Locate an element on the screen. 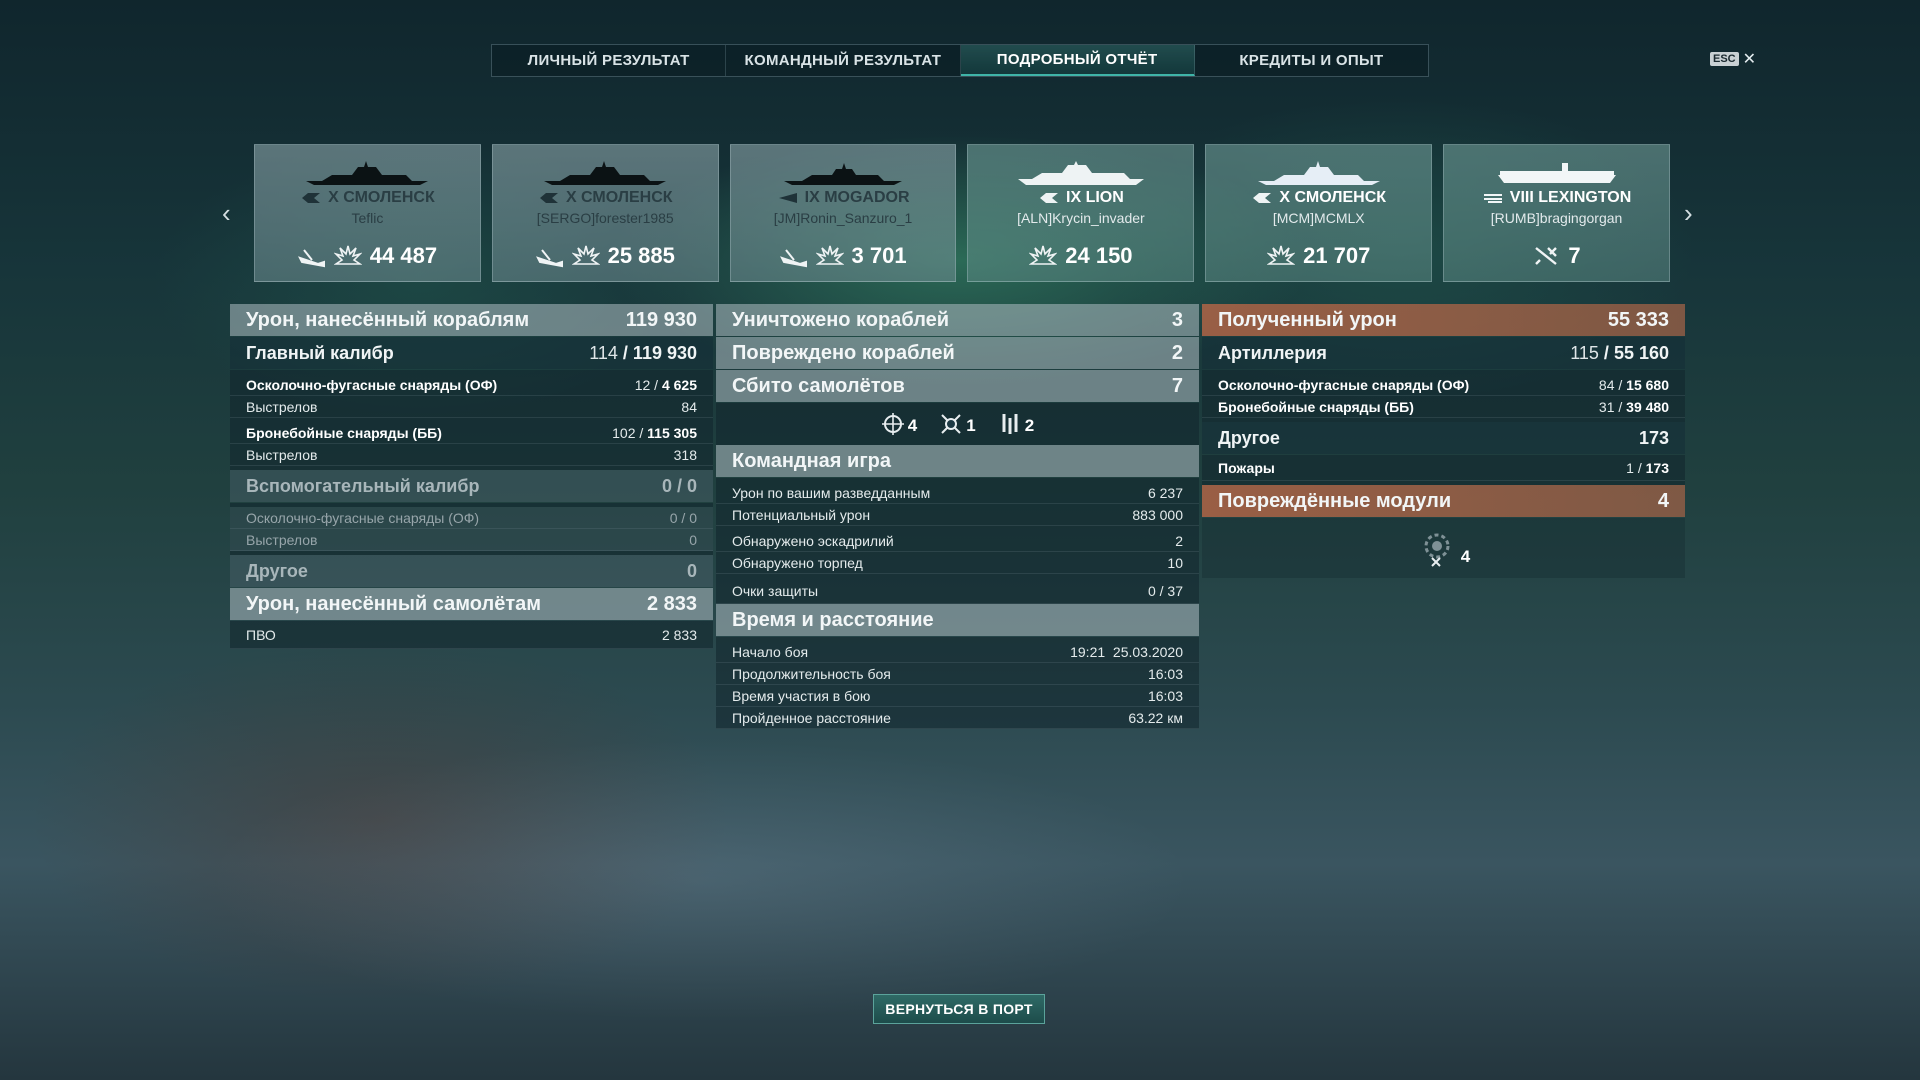 The width and height of the screenshot is (1920, 1080). player-name: Teflic is located at coordinates (367, 218).